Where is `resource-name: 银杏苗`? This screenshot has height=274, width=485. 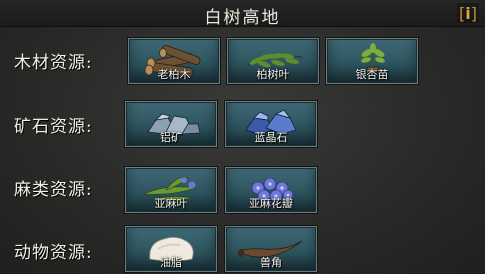 resource-name: 银杏苗 is located at coordinates (372, 74).